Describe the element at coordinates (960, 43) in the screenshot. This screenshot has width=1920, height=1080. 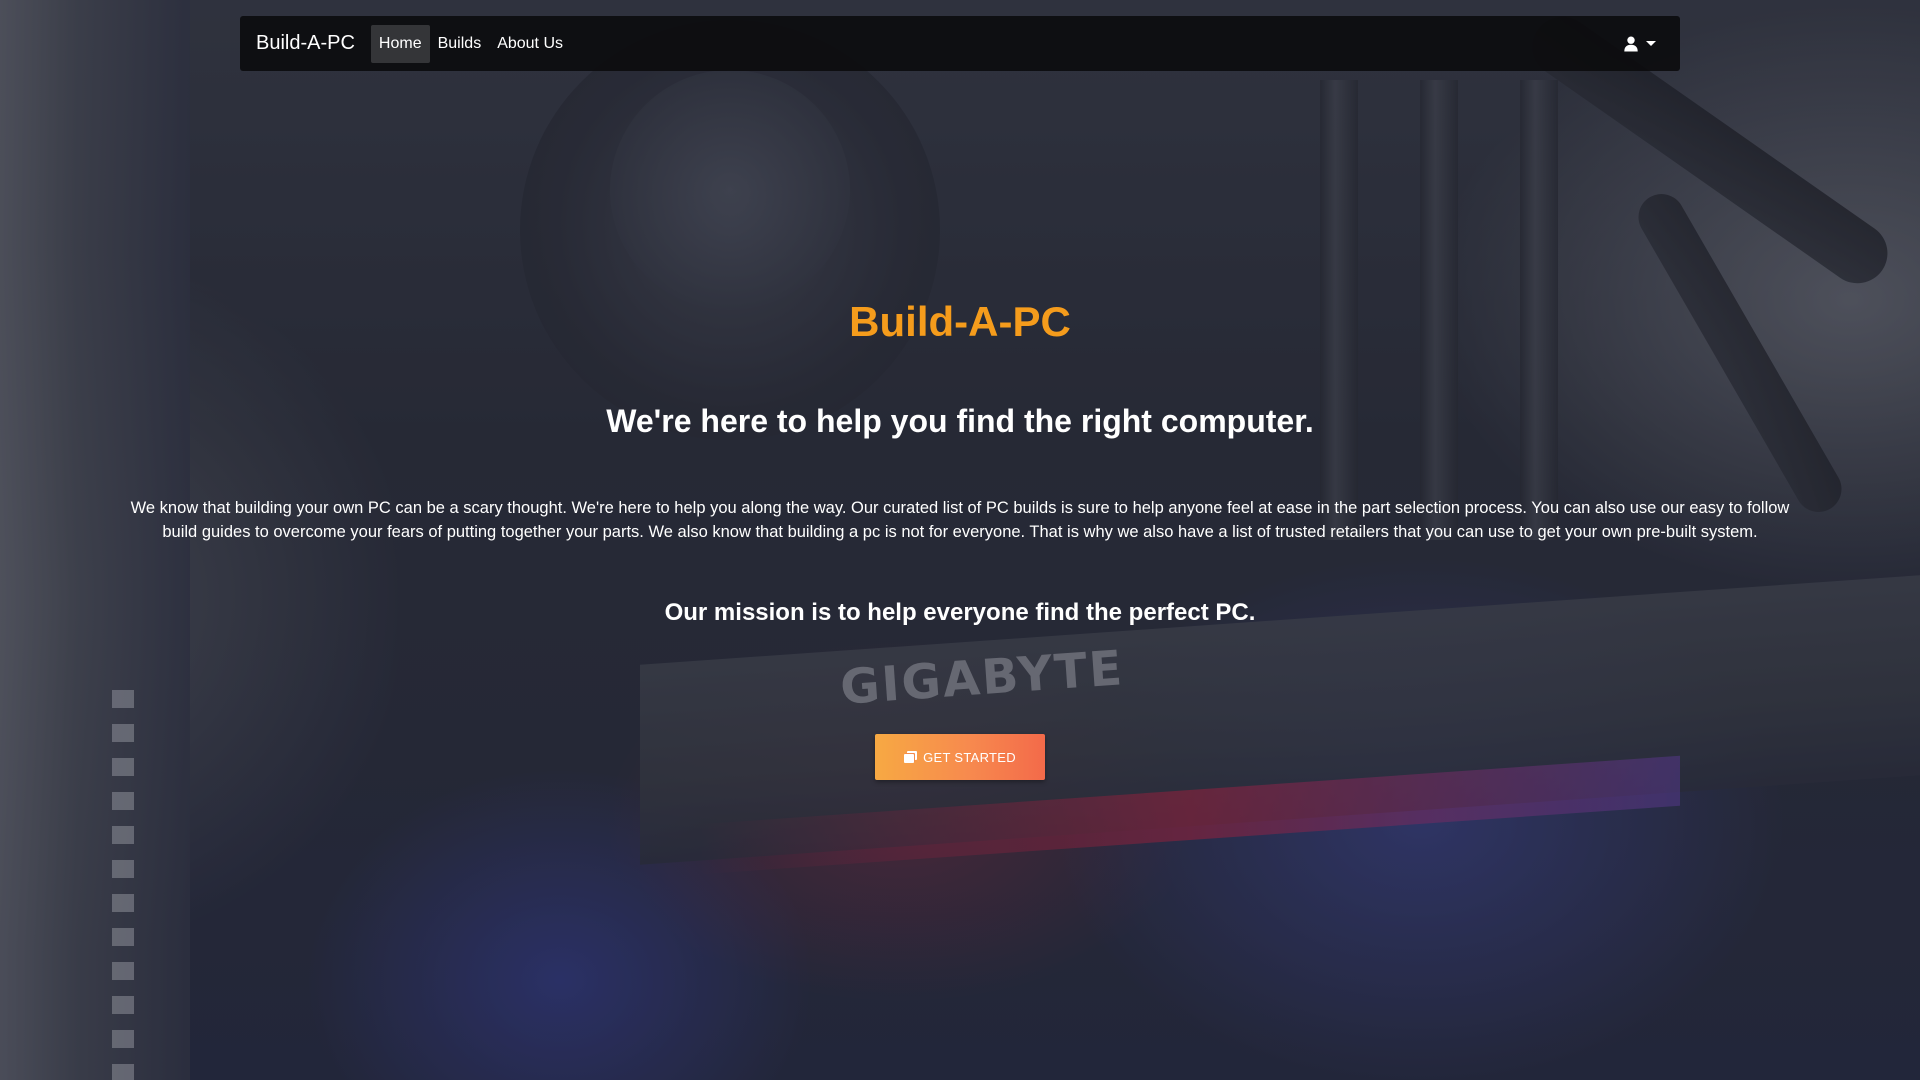
I see `navbar: Build-A-PC Home Builds About Us` at that location.